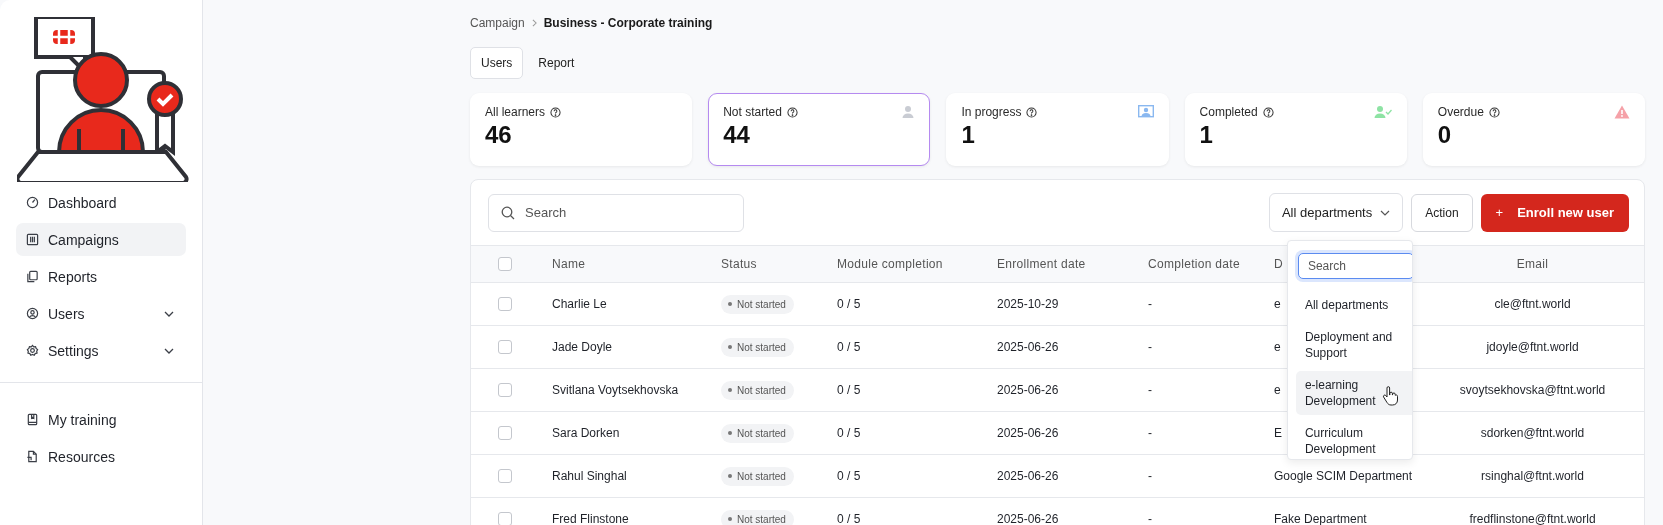 This screenshot has height=525, width=1663. What do you see at coordinates (1622, 112) in the screenshot?
I see `warning-icon` at bounding box center [1622, 112].